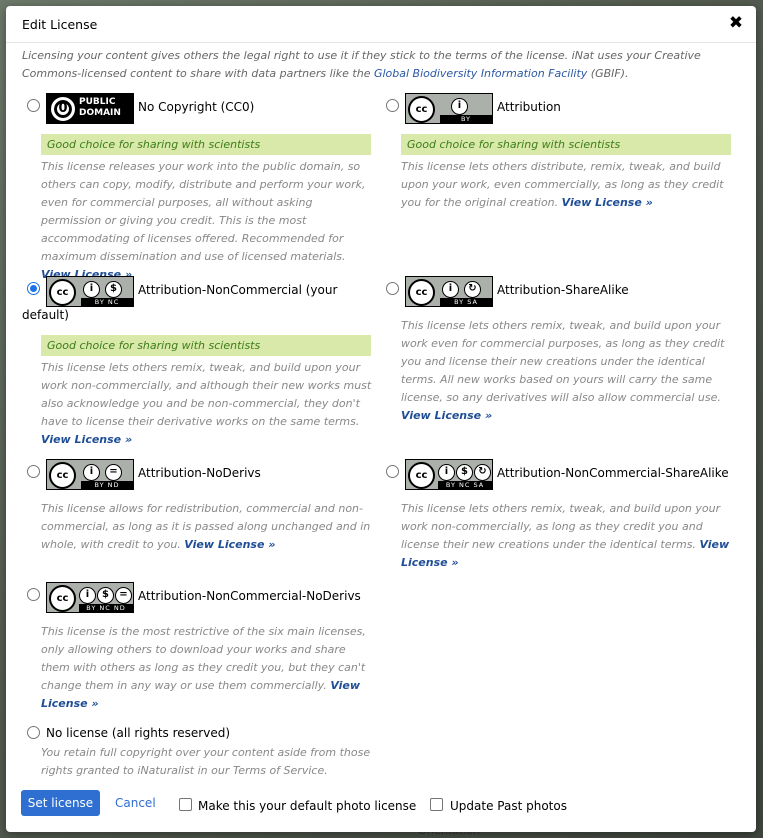 The height and width of the screenshot is (838, 763). I want to click on license-label-no-license: No license (all rights reserved), so click(138, 733).